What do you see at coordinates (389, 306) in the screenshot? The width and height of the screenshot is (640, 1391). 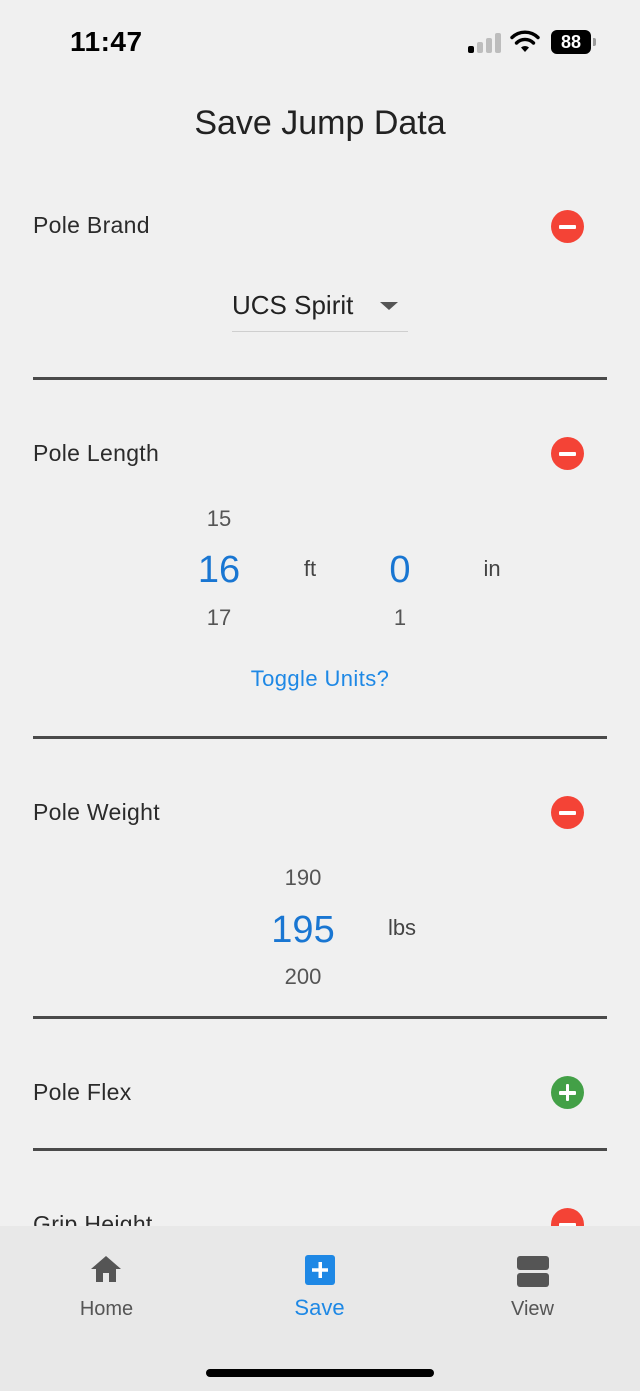 I see `dropdown-arrow-icon` at bounding box center [389, 306].